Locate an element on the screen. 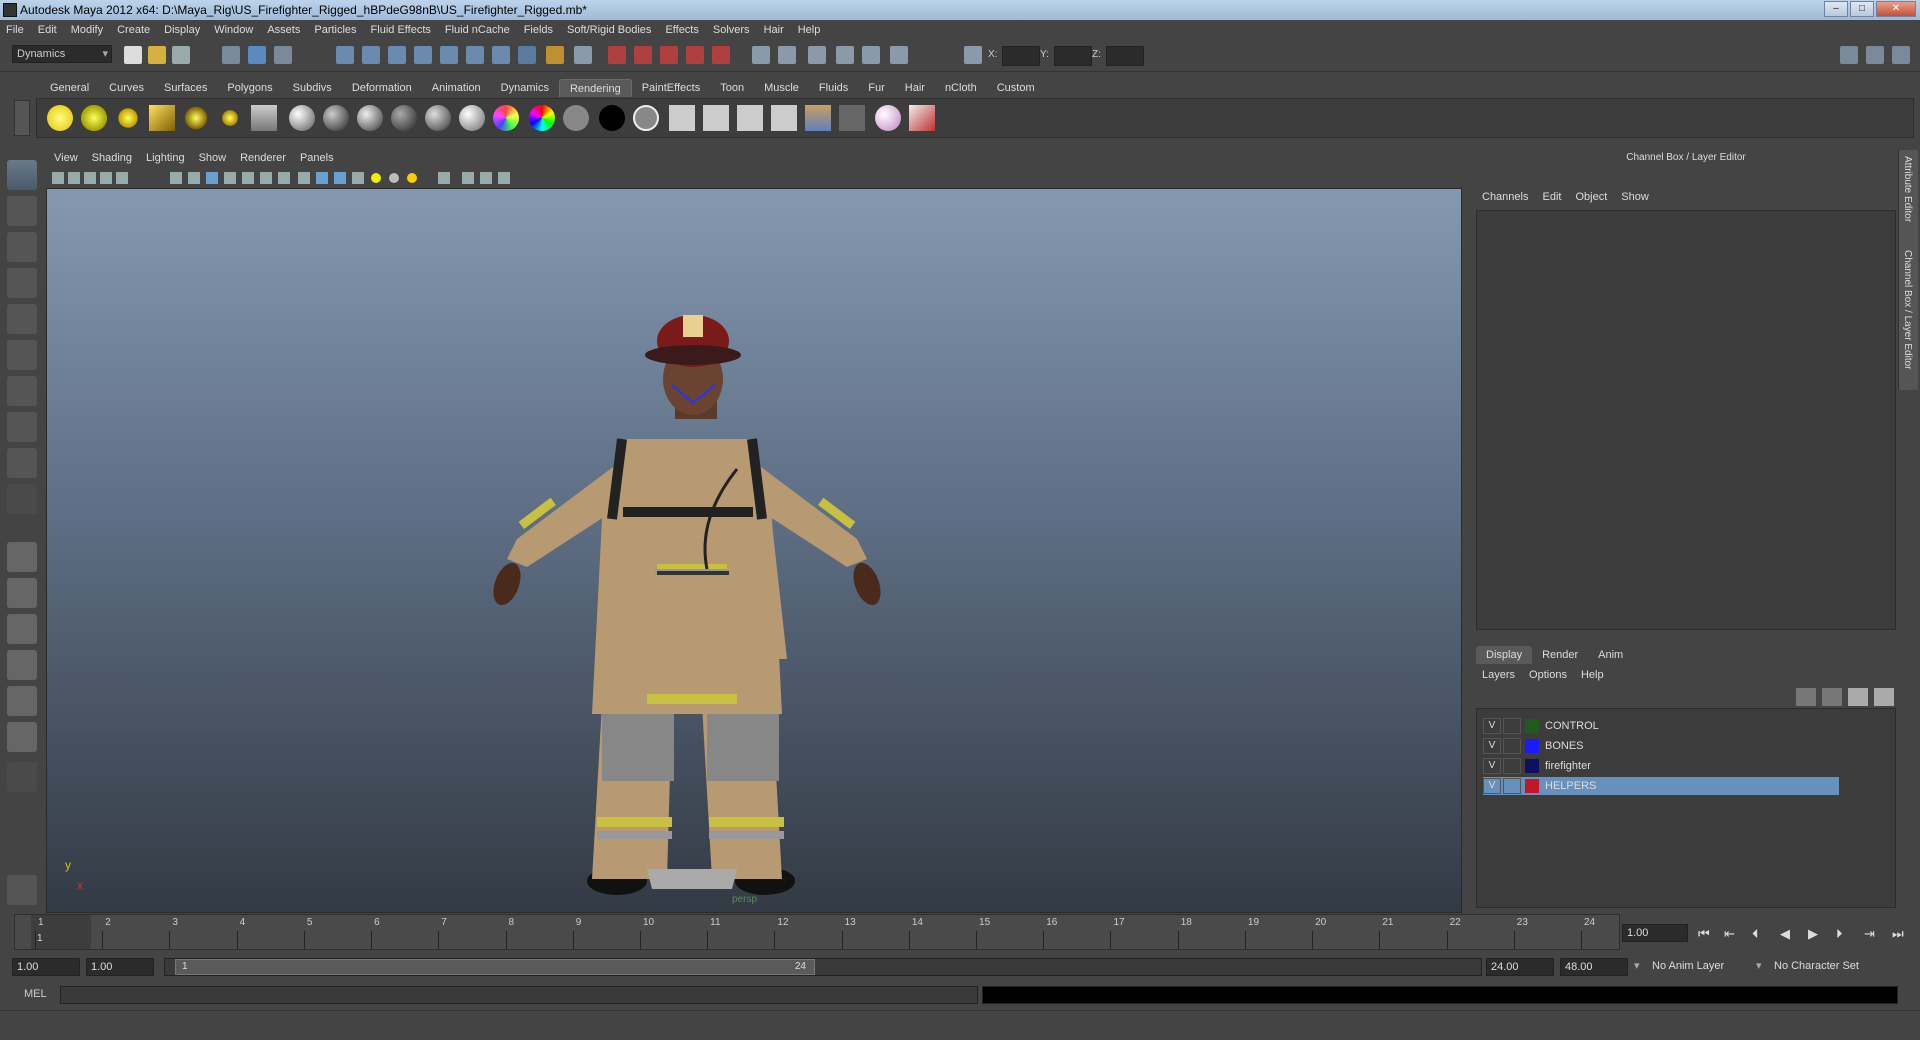 The height and width of the screenshot is (1040, 1920). transform-mode-icon is located at coordinates (973, 55).